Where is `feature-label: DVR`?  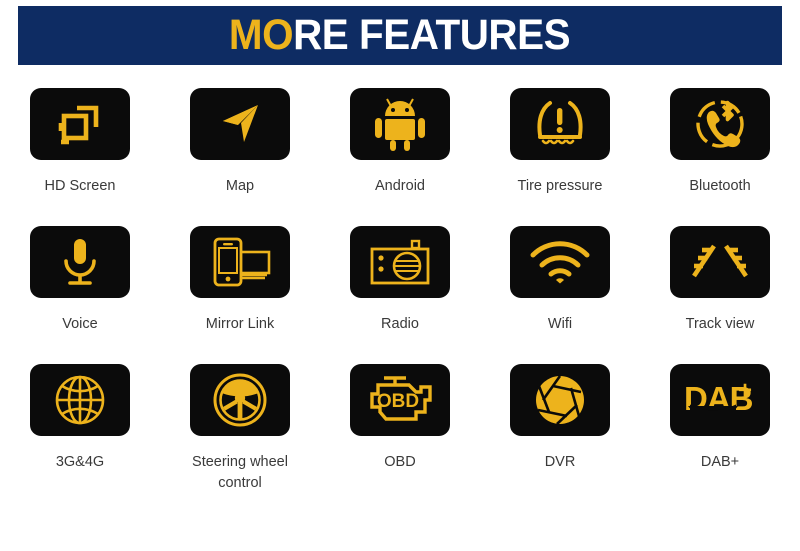 feature-label: DVR is located at coordinates (560, 462).